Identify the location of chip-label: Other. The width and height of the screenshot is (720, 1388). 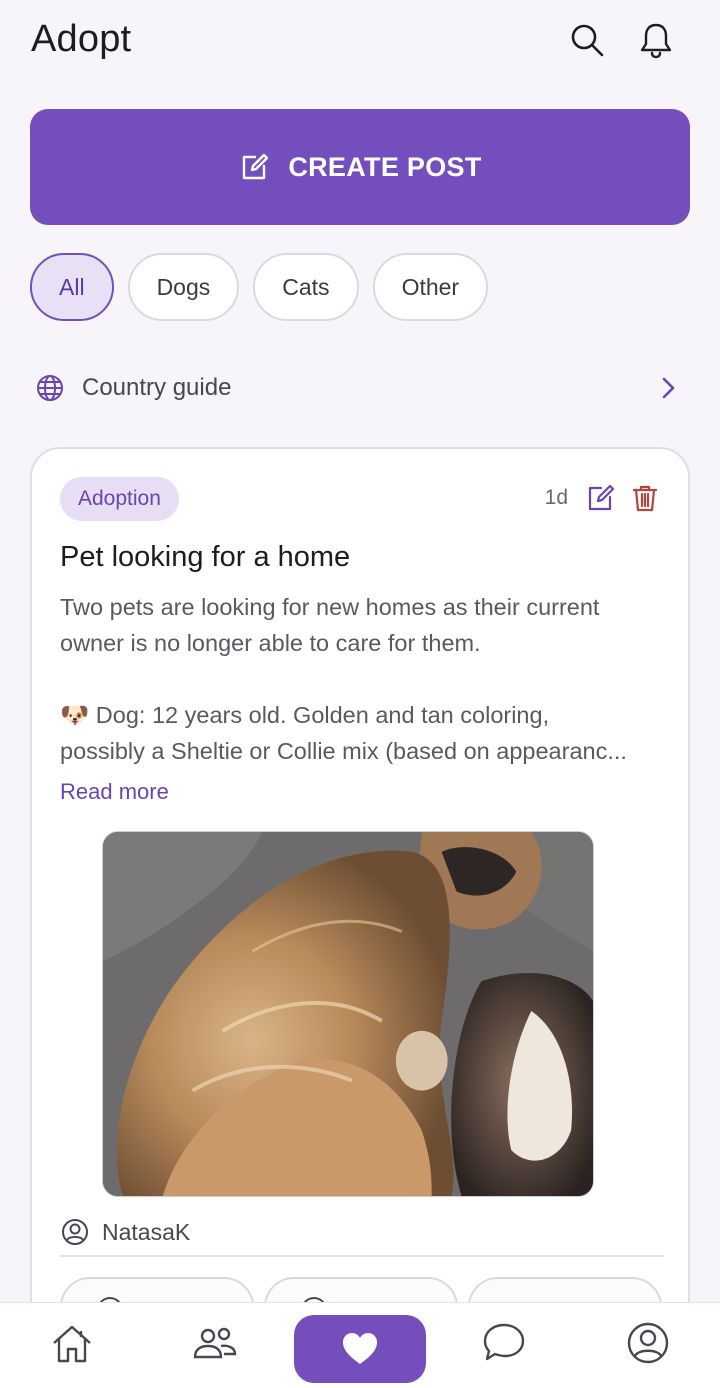
(430, 286).